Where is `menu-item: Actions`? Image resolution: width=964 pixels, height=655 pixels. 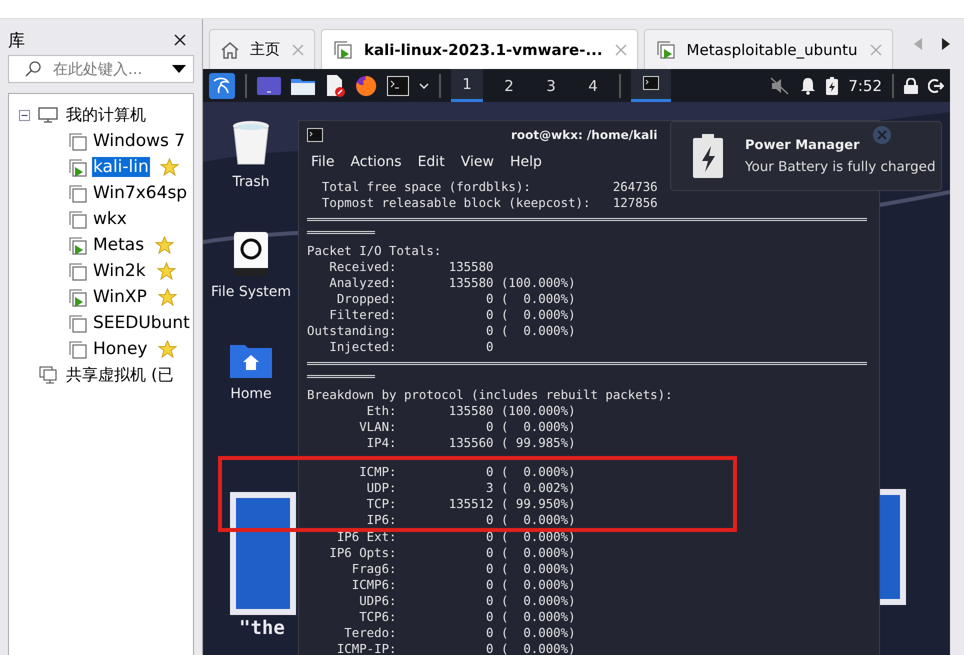
menu-item: Actions is located at coordinates (376, 162).